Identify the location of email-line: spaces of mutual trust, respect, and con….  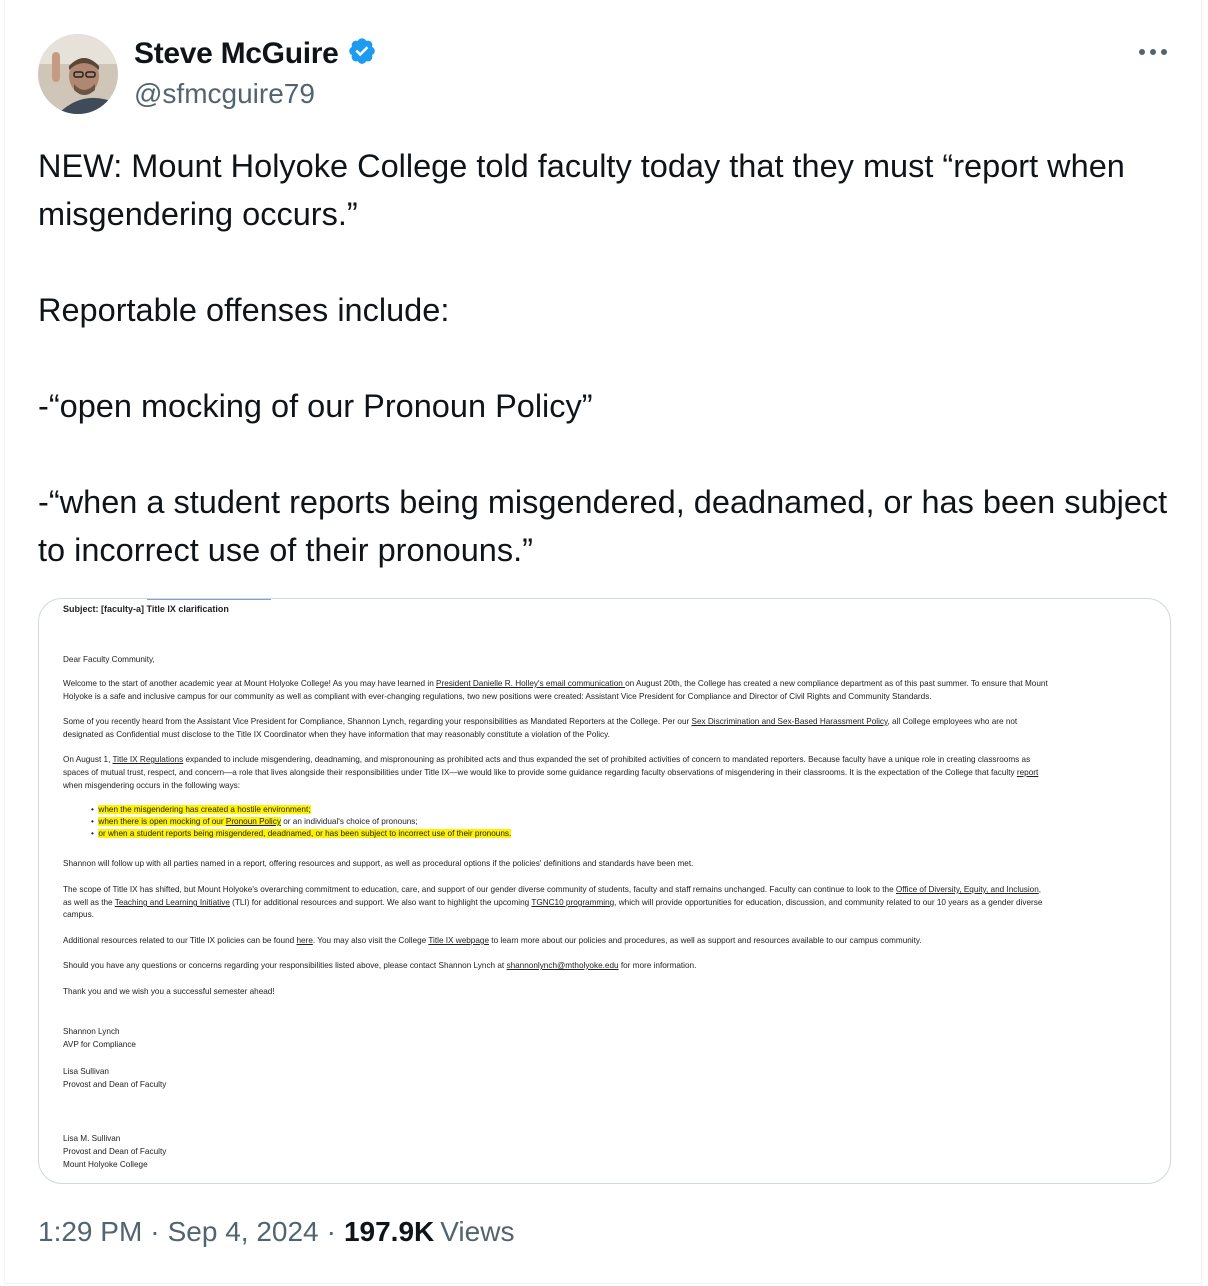
(551, 772).